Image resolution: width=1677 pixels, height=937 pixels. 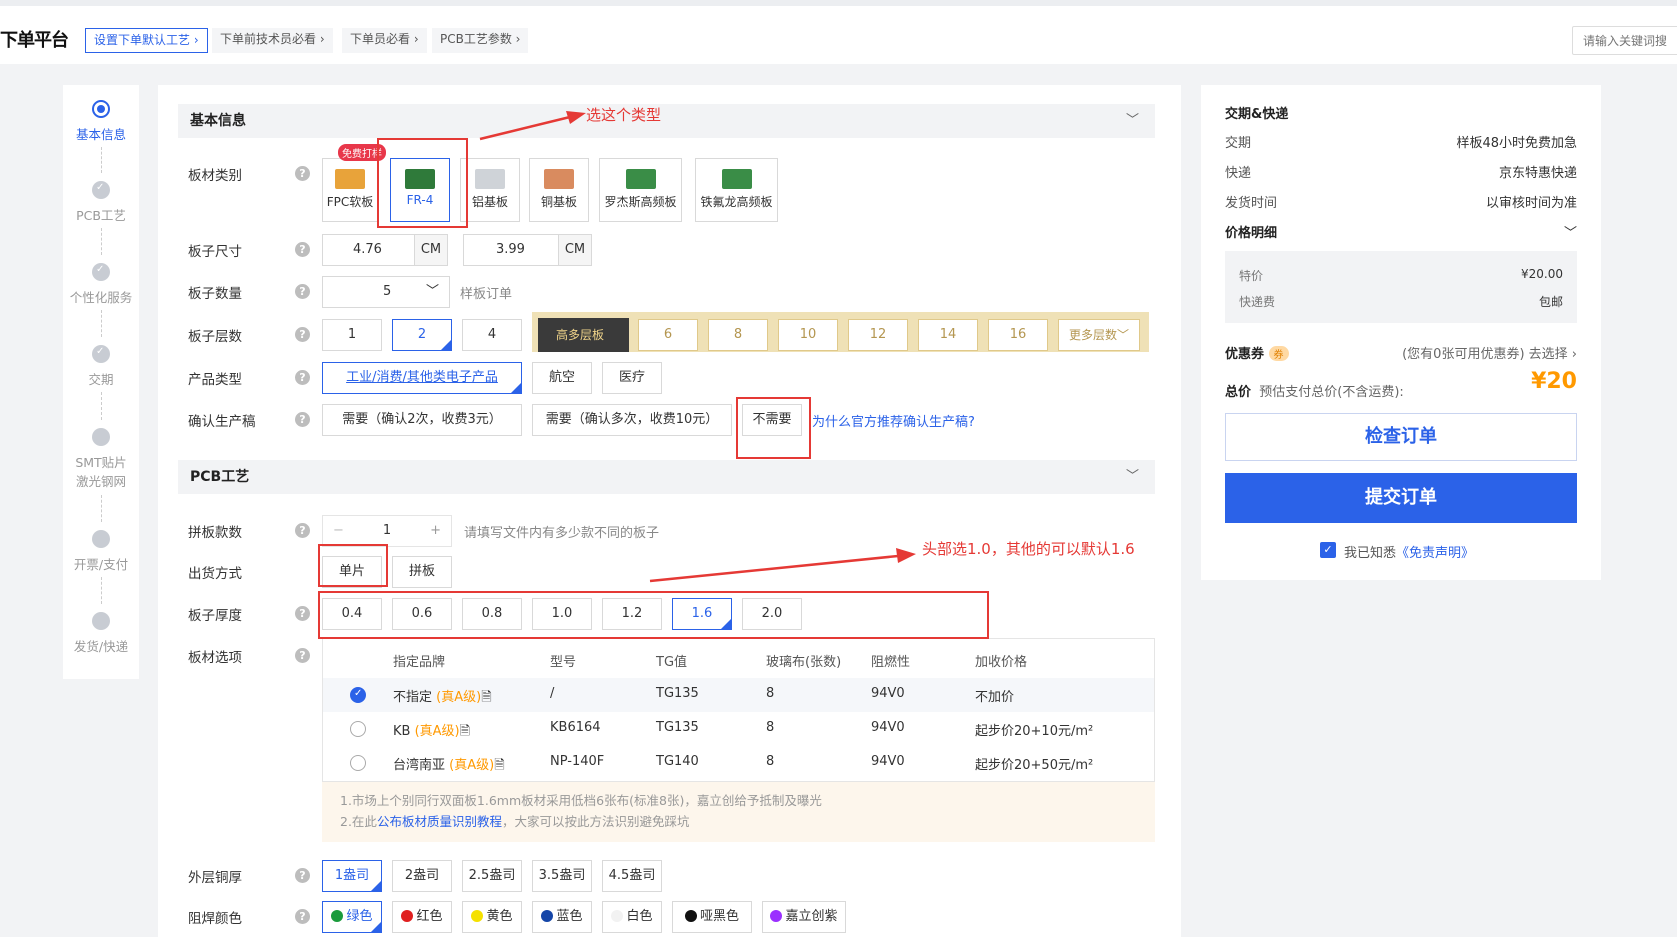 I want to click on layer-4: 4, so click(x=492, y=335).